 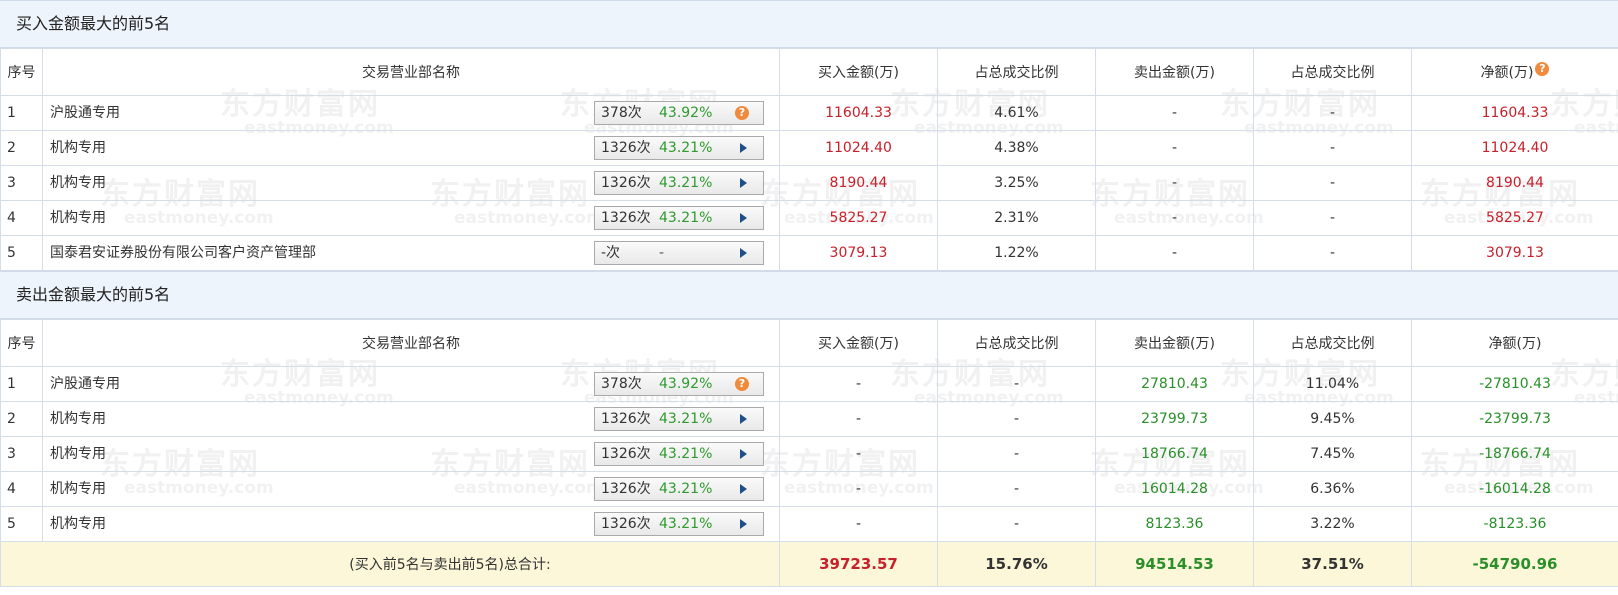 I want to click on buy-amount: 8190.44, so click(x=858, y=183).